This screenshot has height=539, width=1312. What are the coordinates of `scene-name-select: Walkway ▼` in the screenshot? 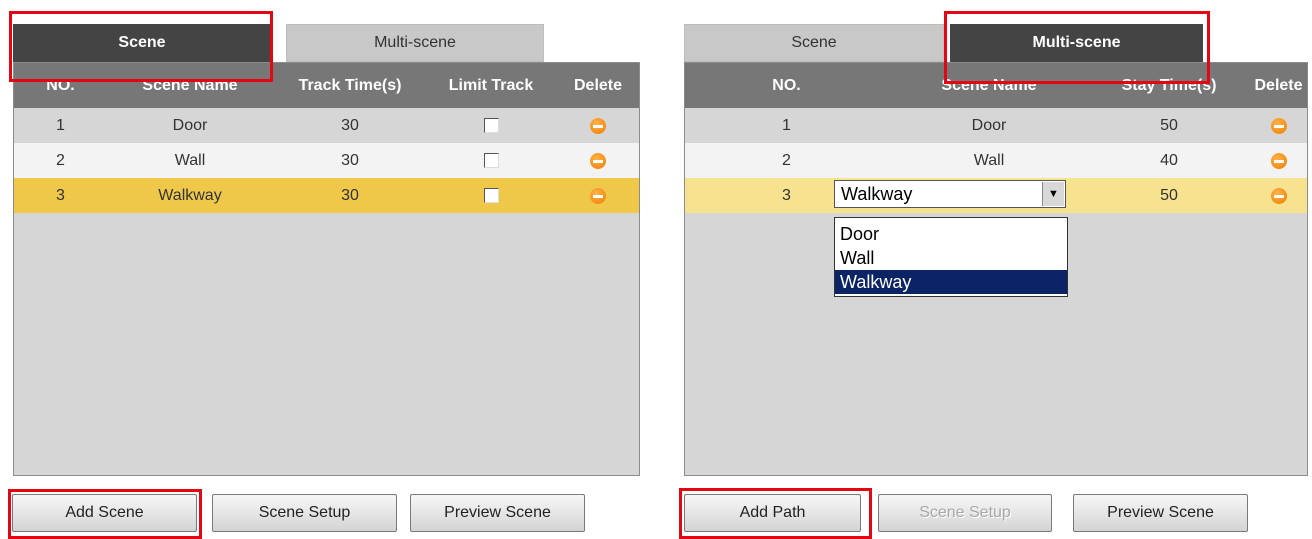 It's located at (950, 194).